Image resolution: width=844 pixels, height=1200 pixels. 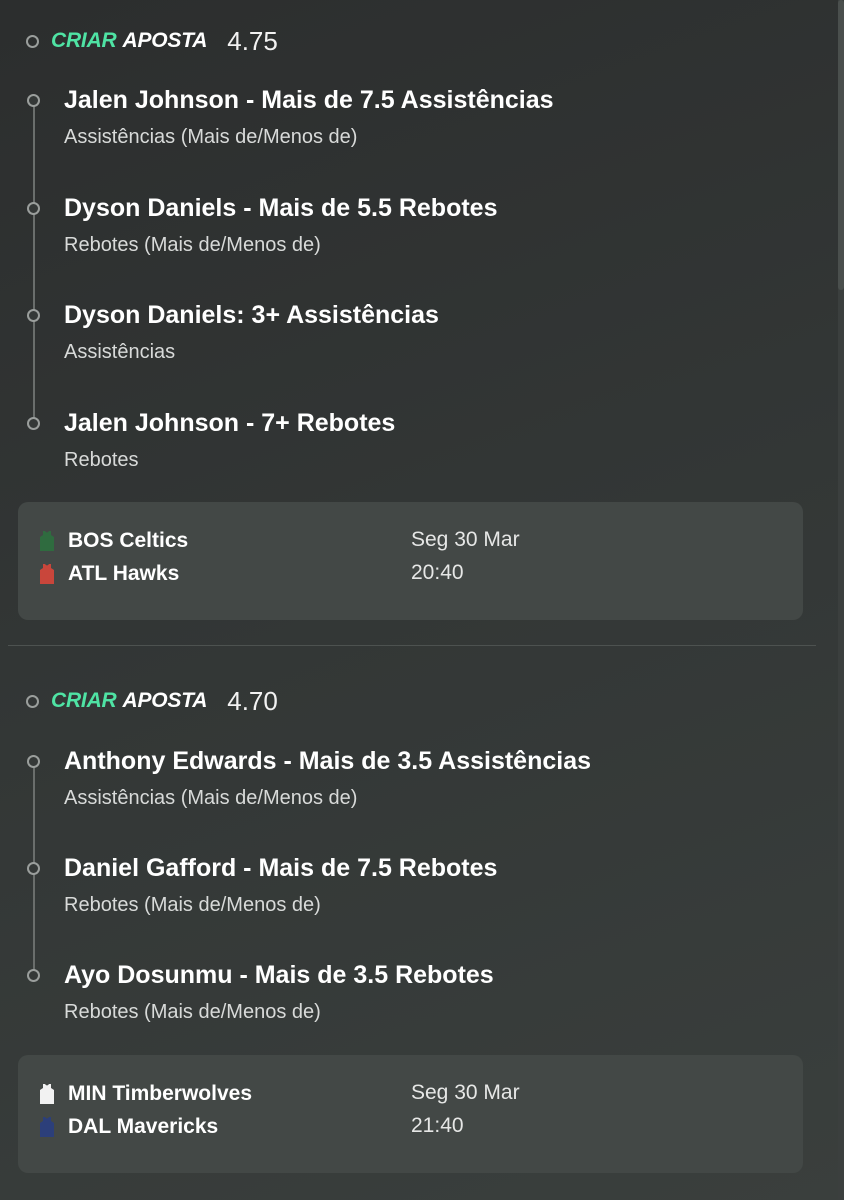 What do you see at coordinates (251, 315) in the screenshot?
I see `selection-title: Dyson Daniels: 3+ Assistências` at bounding box center [251, 315].